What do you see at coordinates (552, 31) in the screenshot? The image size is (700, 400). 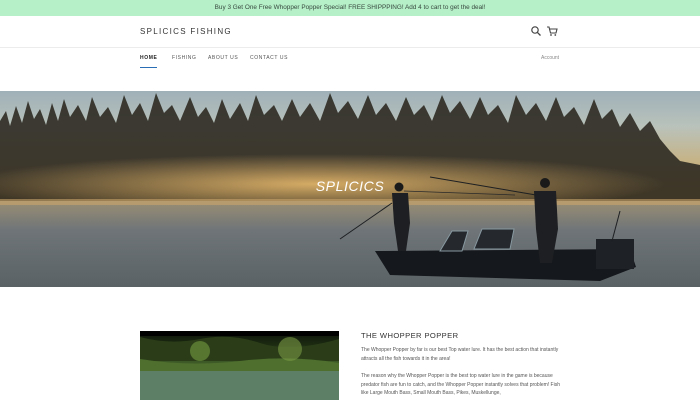 I see `cart-icon` at bounding box center [552, 31].